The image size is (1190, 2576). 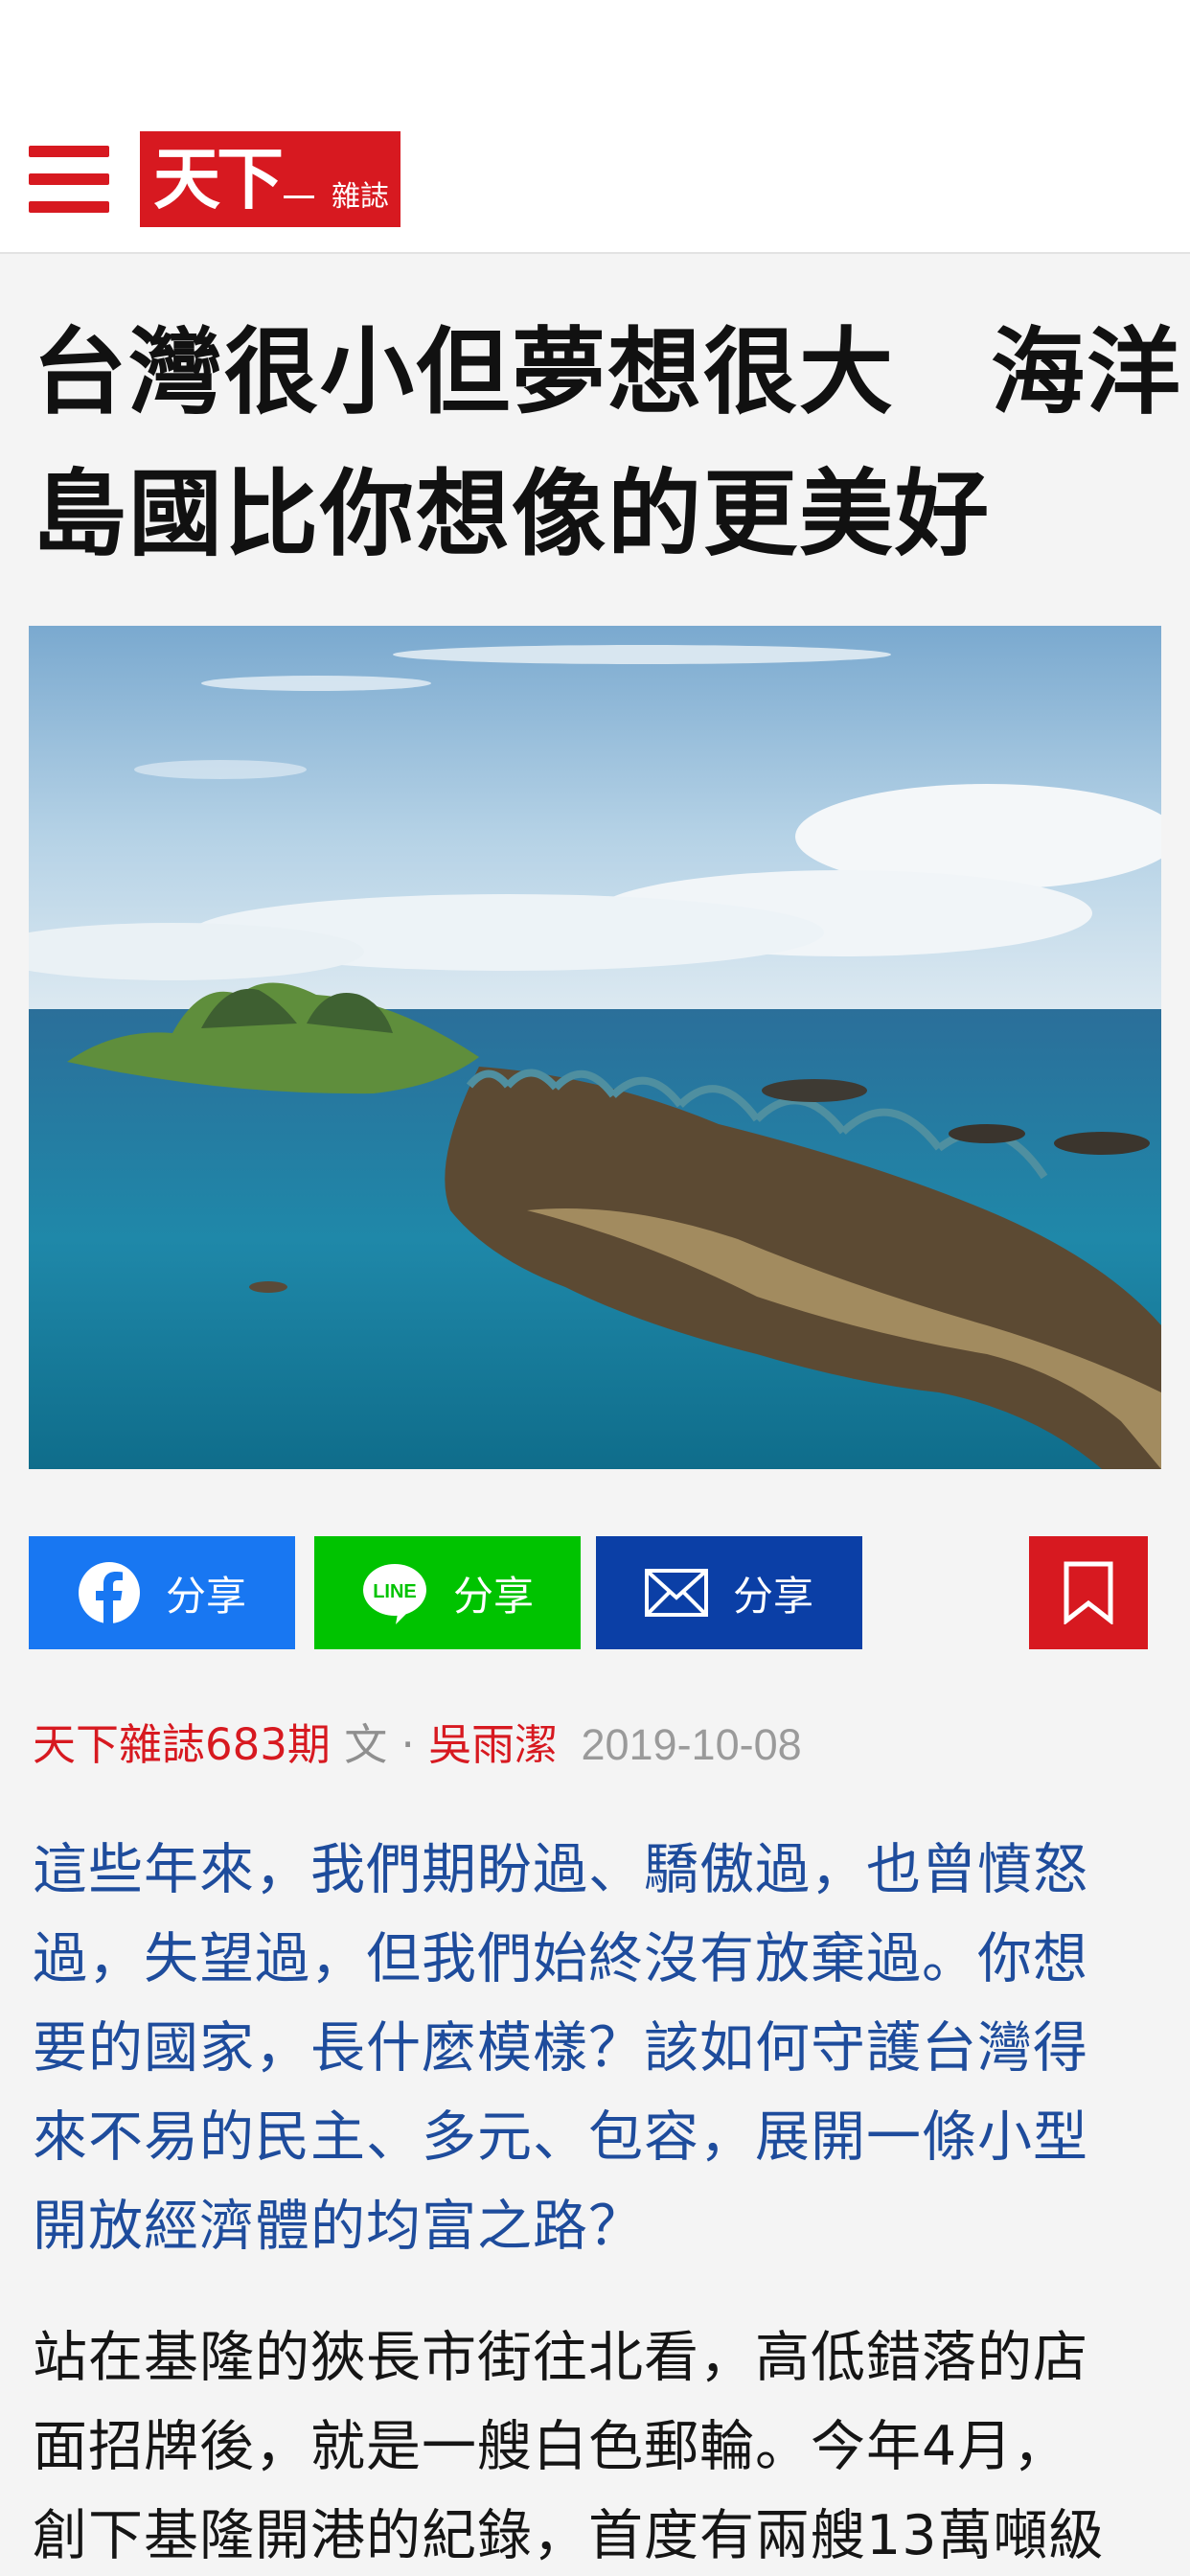 What do you see at coordinates (162, 1592) in the screenshot?
I see `facebook-share-button: 分享` at bounding box center [162, 1592].